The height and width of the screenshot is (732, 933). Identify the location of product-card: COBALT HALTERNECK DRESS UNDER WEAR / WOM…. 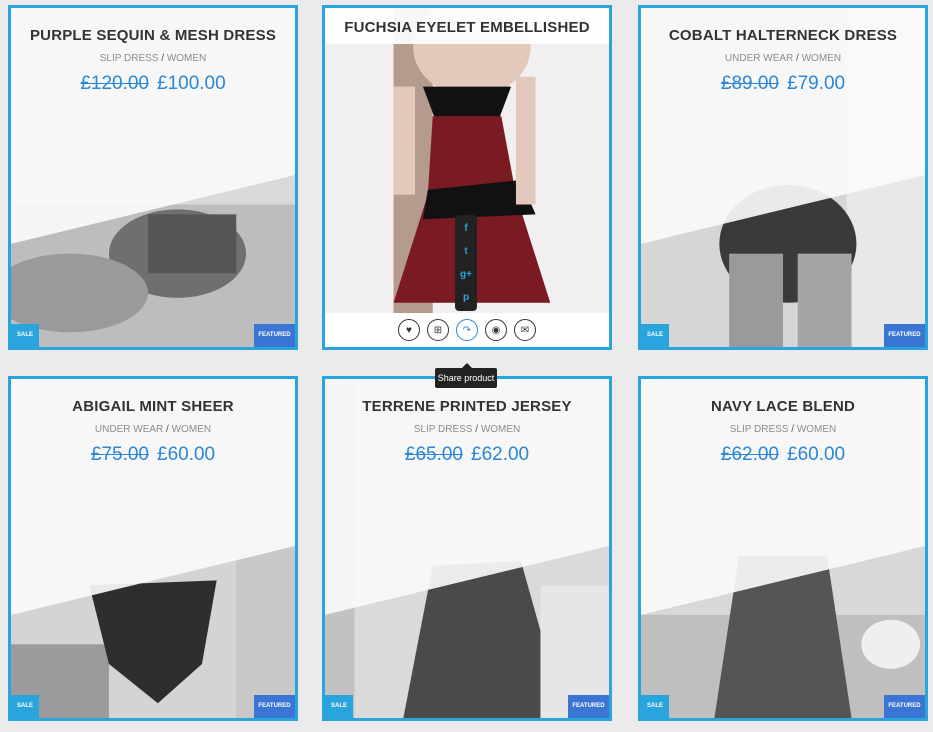
(783, 177).